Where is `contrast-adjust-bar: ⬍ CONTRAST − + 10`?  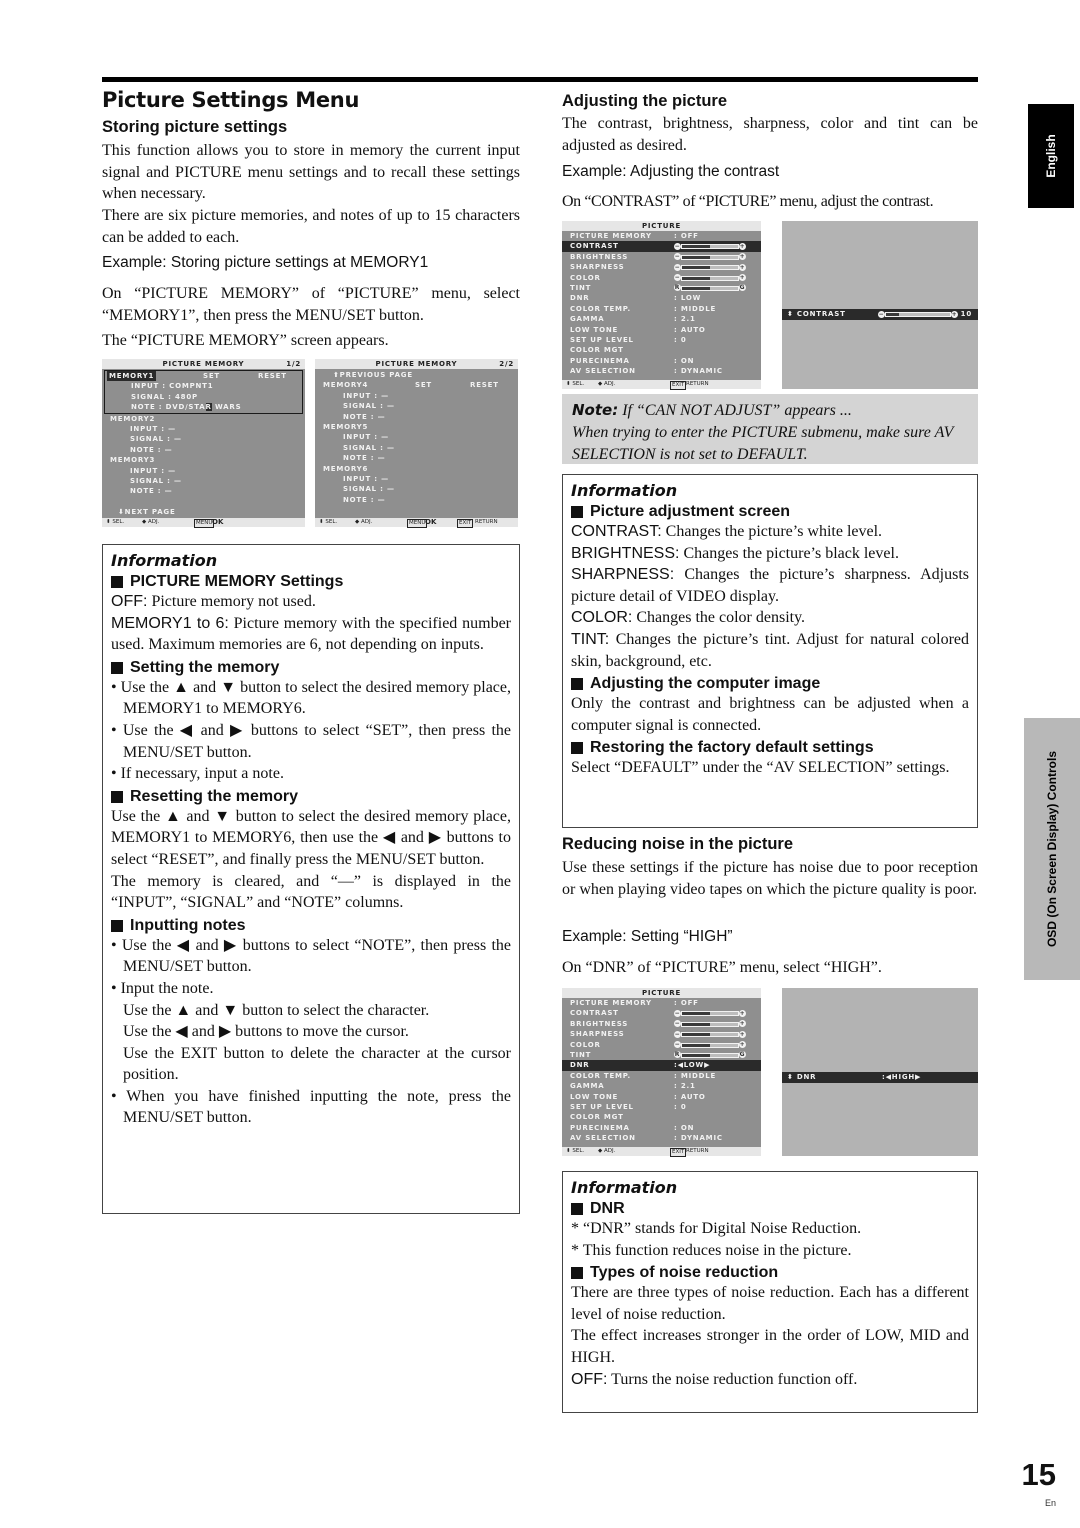 contrast-adjust-bar: ⬍ CONTRAST − + 10 is located at coordinates (880, 314).